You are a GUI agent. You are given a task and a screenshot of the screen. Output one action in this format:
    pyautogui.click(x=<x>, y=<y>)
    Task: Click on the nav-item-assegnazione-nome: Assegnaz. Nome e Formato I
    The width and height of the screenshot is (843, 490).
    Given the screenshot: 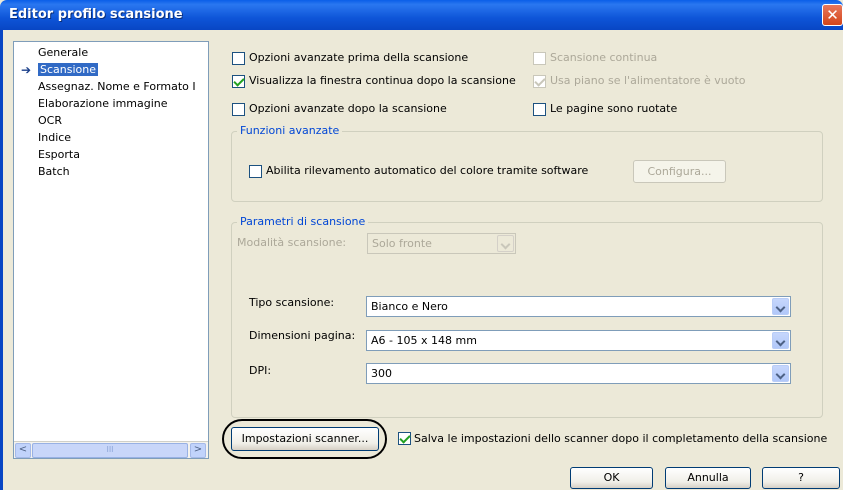 What is the action you would take?
    pyautogui.click(x=117, y=87)
    